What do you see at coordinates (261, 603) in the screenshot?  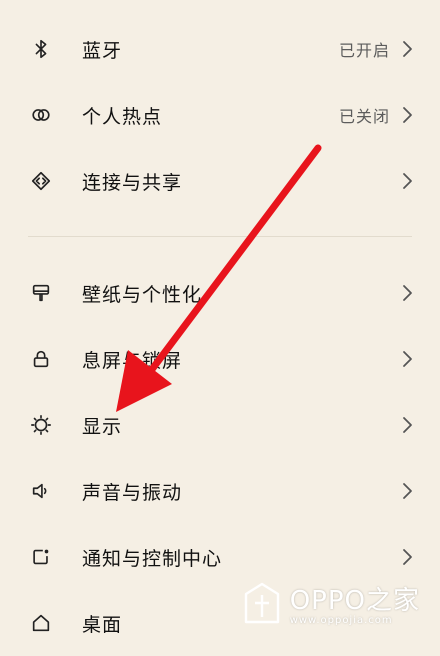 I see `oppo-logo-icon` at bounding box center [261, 603].